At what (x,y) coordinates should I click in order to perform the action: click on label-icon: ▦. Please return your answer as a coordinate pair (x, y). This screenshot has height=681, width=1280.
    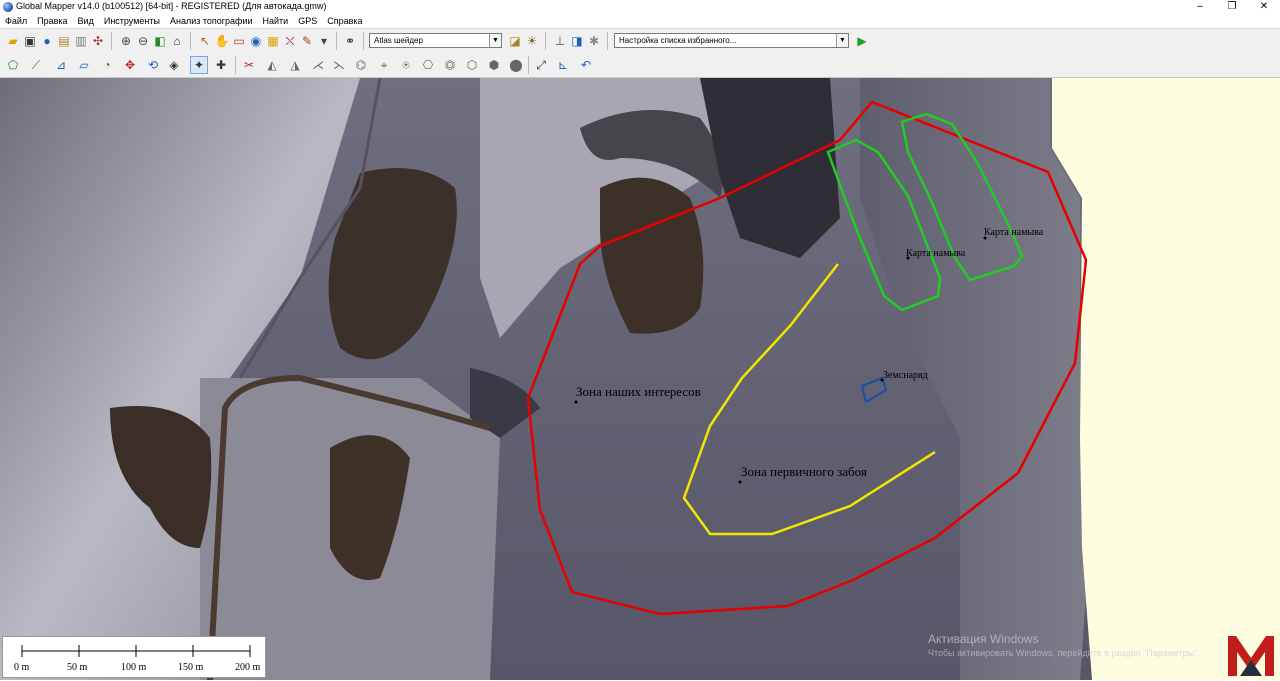
    Looking at the image, I should click on (273, 41).